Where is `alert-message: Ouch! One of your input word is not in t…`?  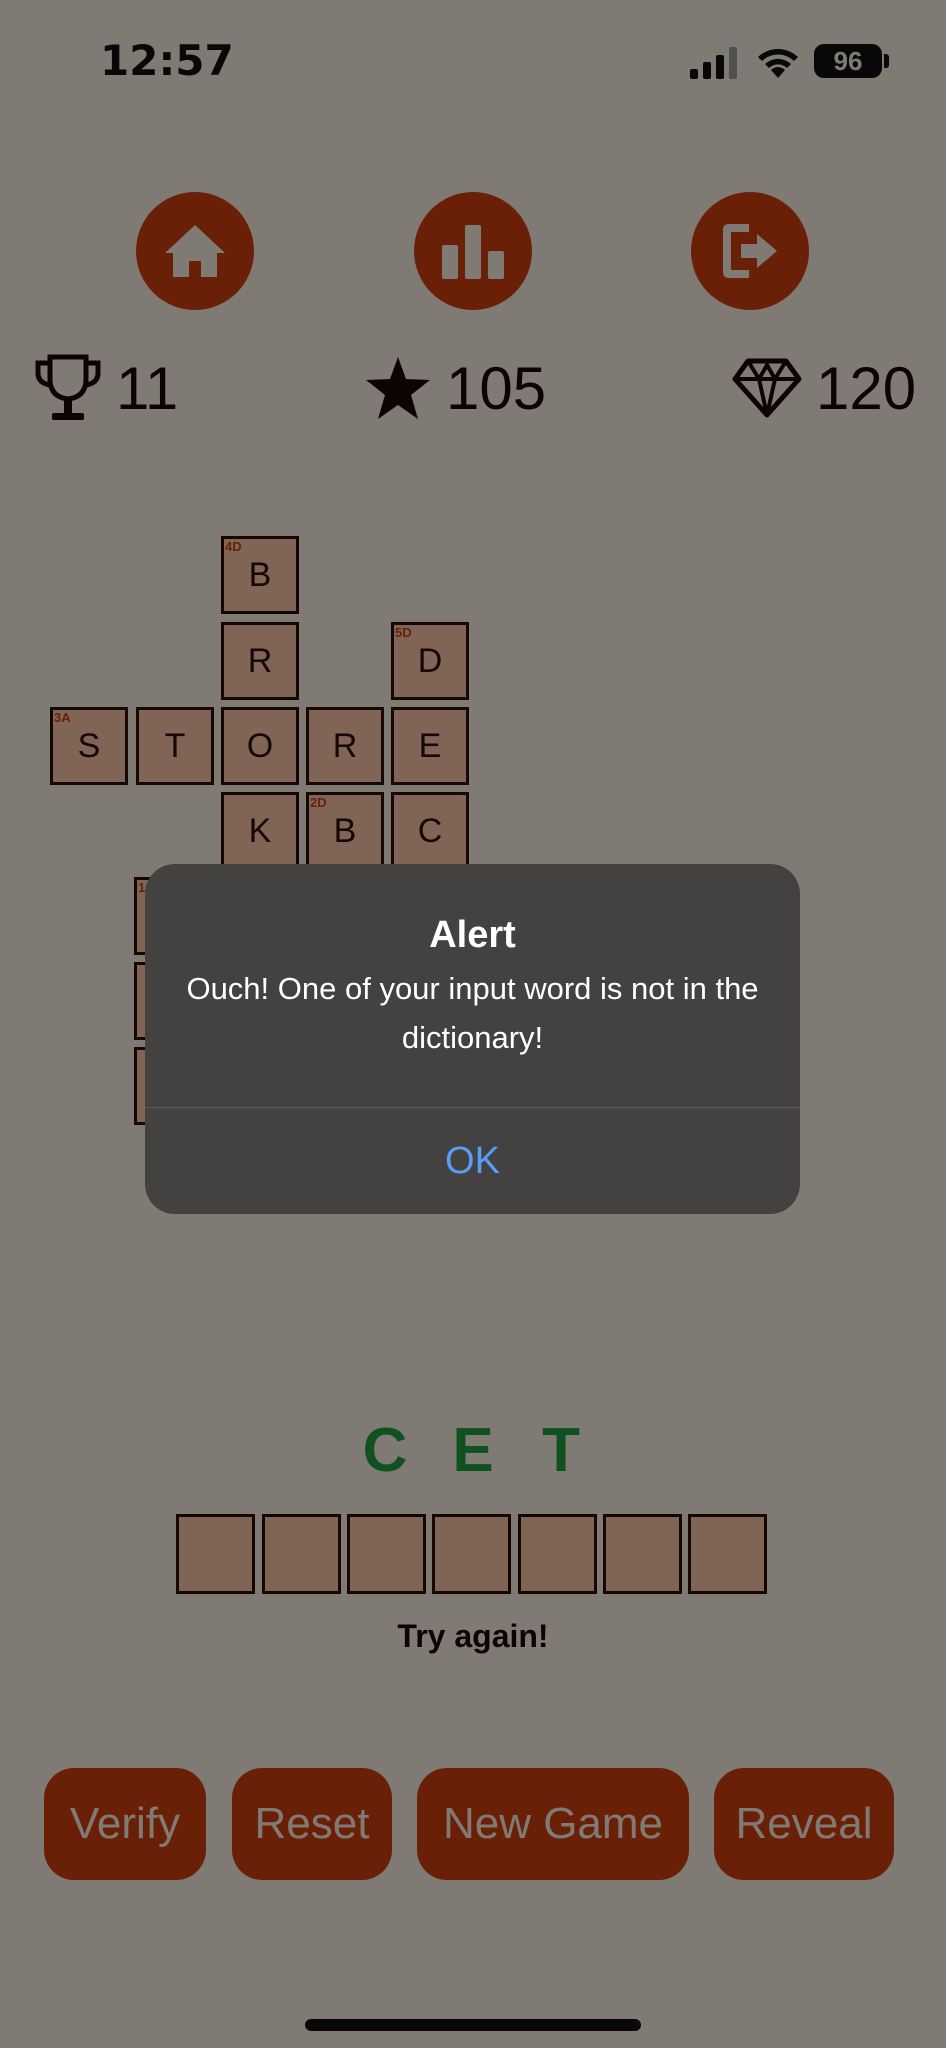 alert-message: Ouch! One of your input word is not in t… is located at coordinates (472, 1013).